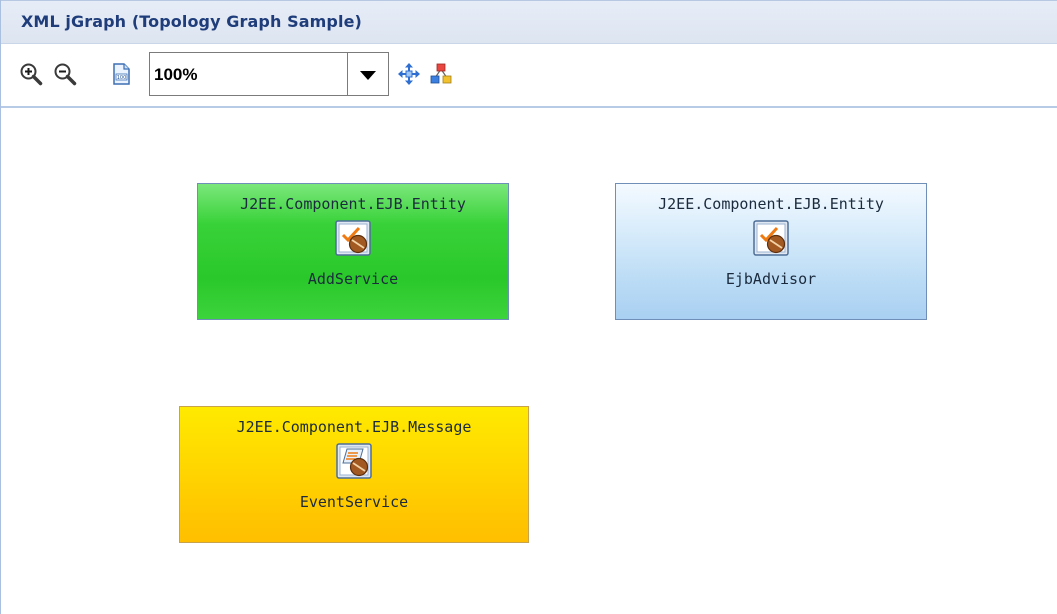 The height and width of the screenshot is (614, 1057). I want to click on zoom-in-icon, so click(31, 74).